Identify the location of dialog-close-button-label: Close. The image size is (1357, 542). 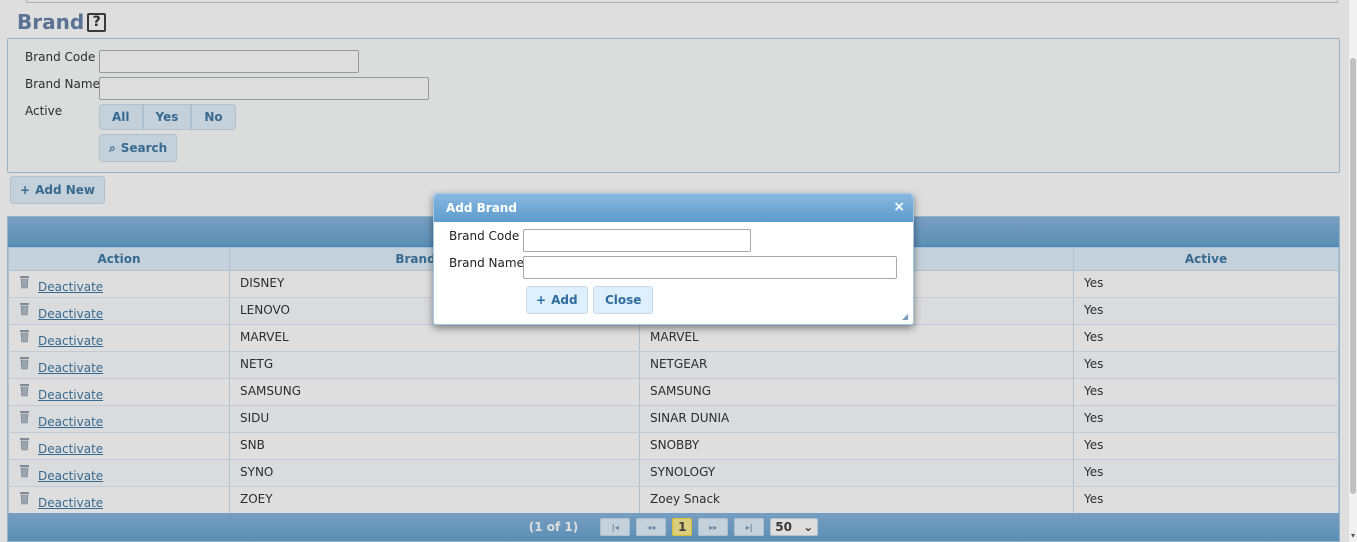
(623, 300).